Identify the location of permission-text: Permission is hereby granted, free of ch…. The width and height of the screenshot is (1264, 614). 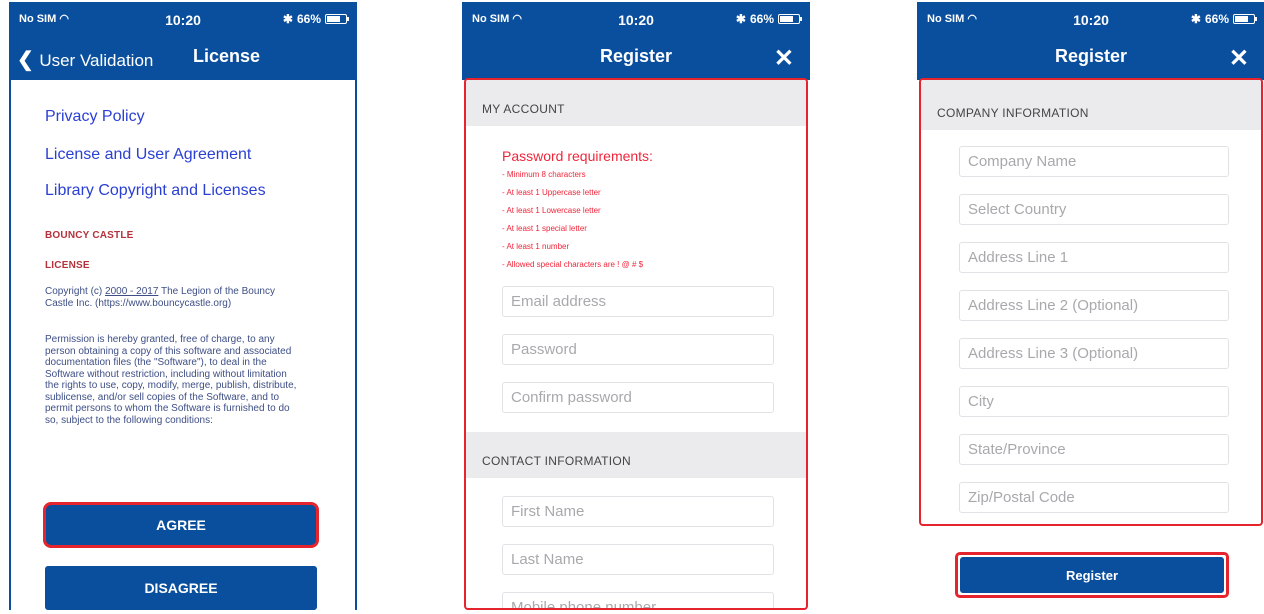
(171, 380).